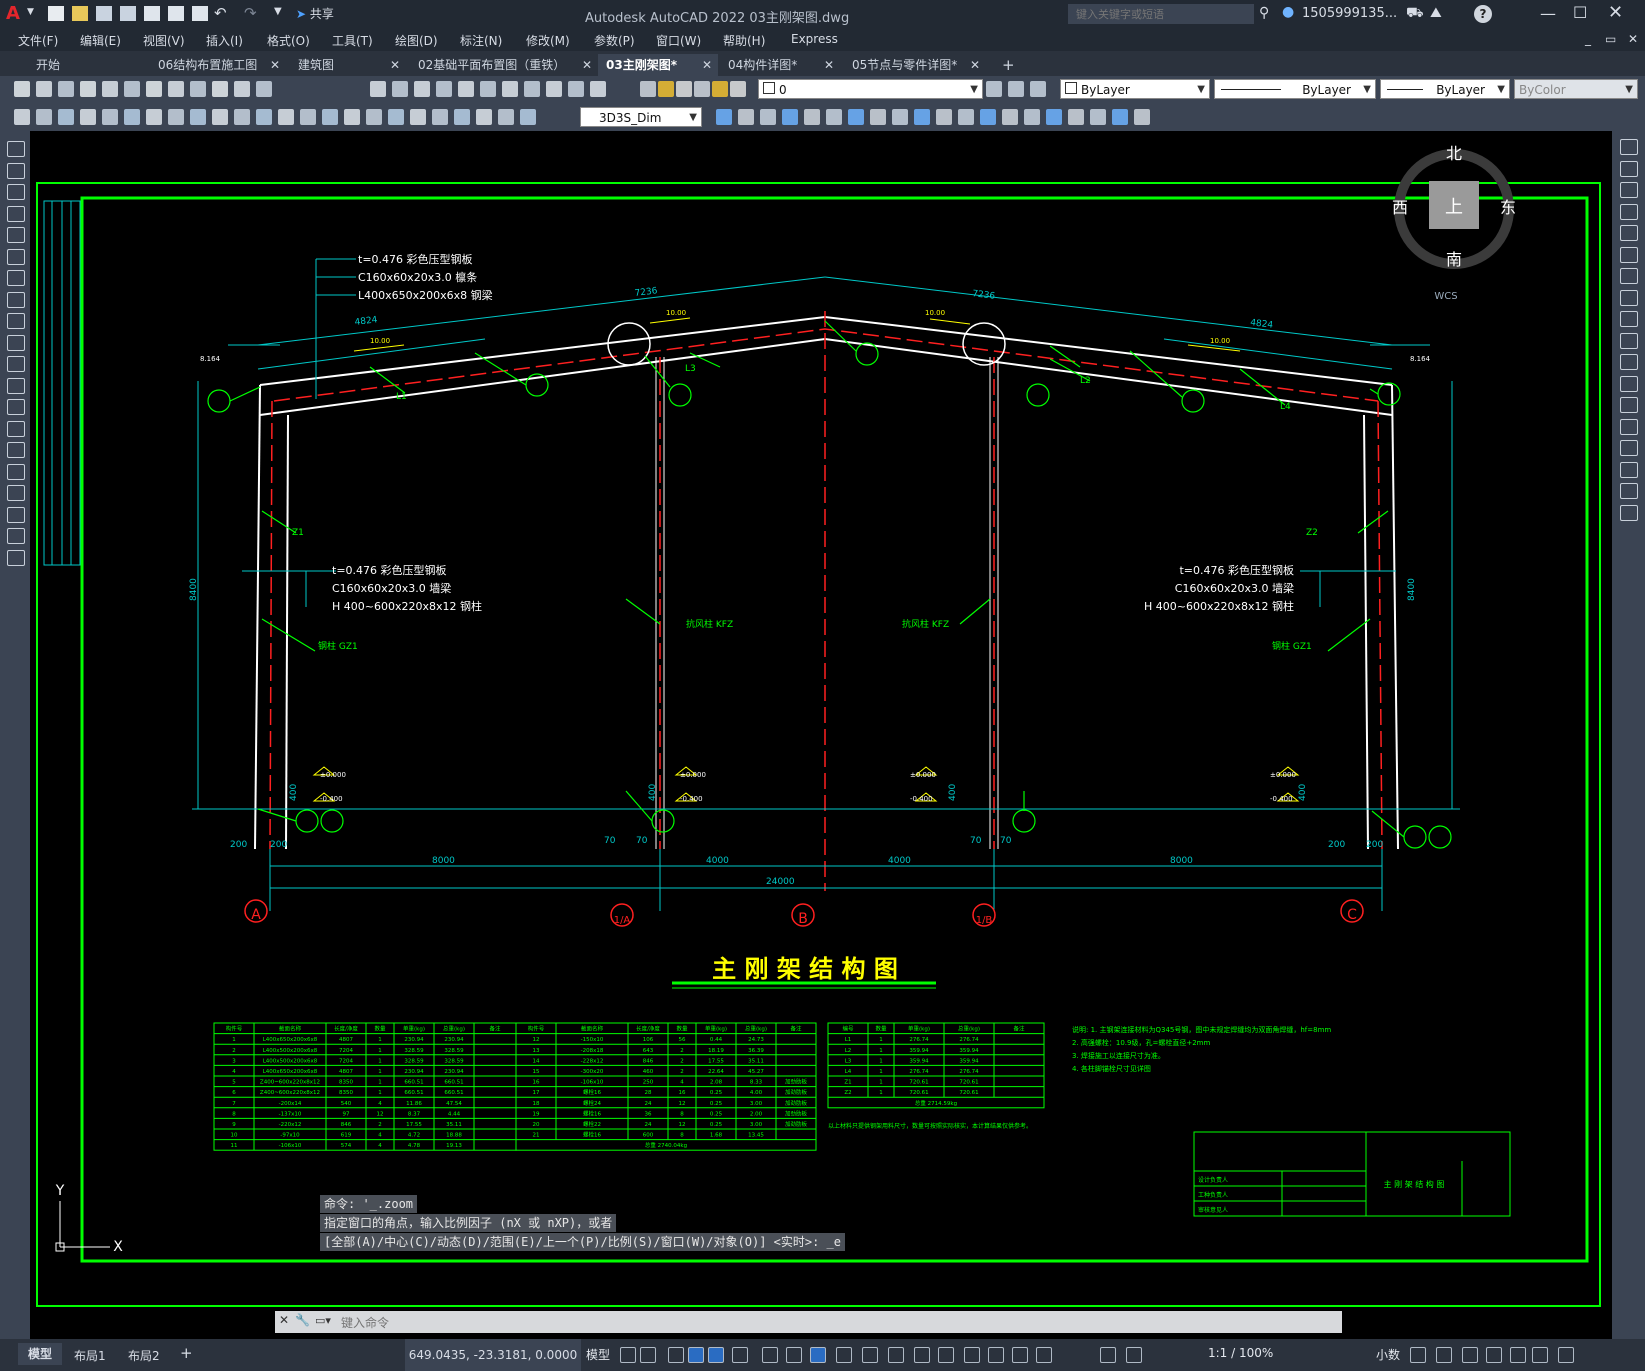 The height and width of the screenshot is (1371, 1645). Describe the element at coordinates (878, 117) in the screenshot. I see `b8-icon` at that location.